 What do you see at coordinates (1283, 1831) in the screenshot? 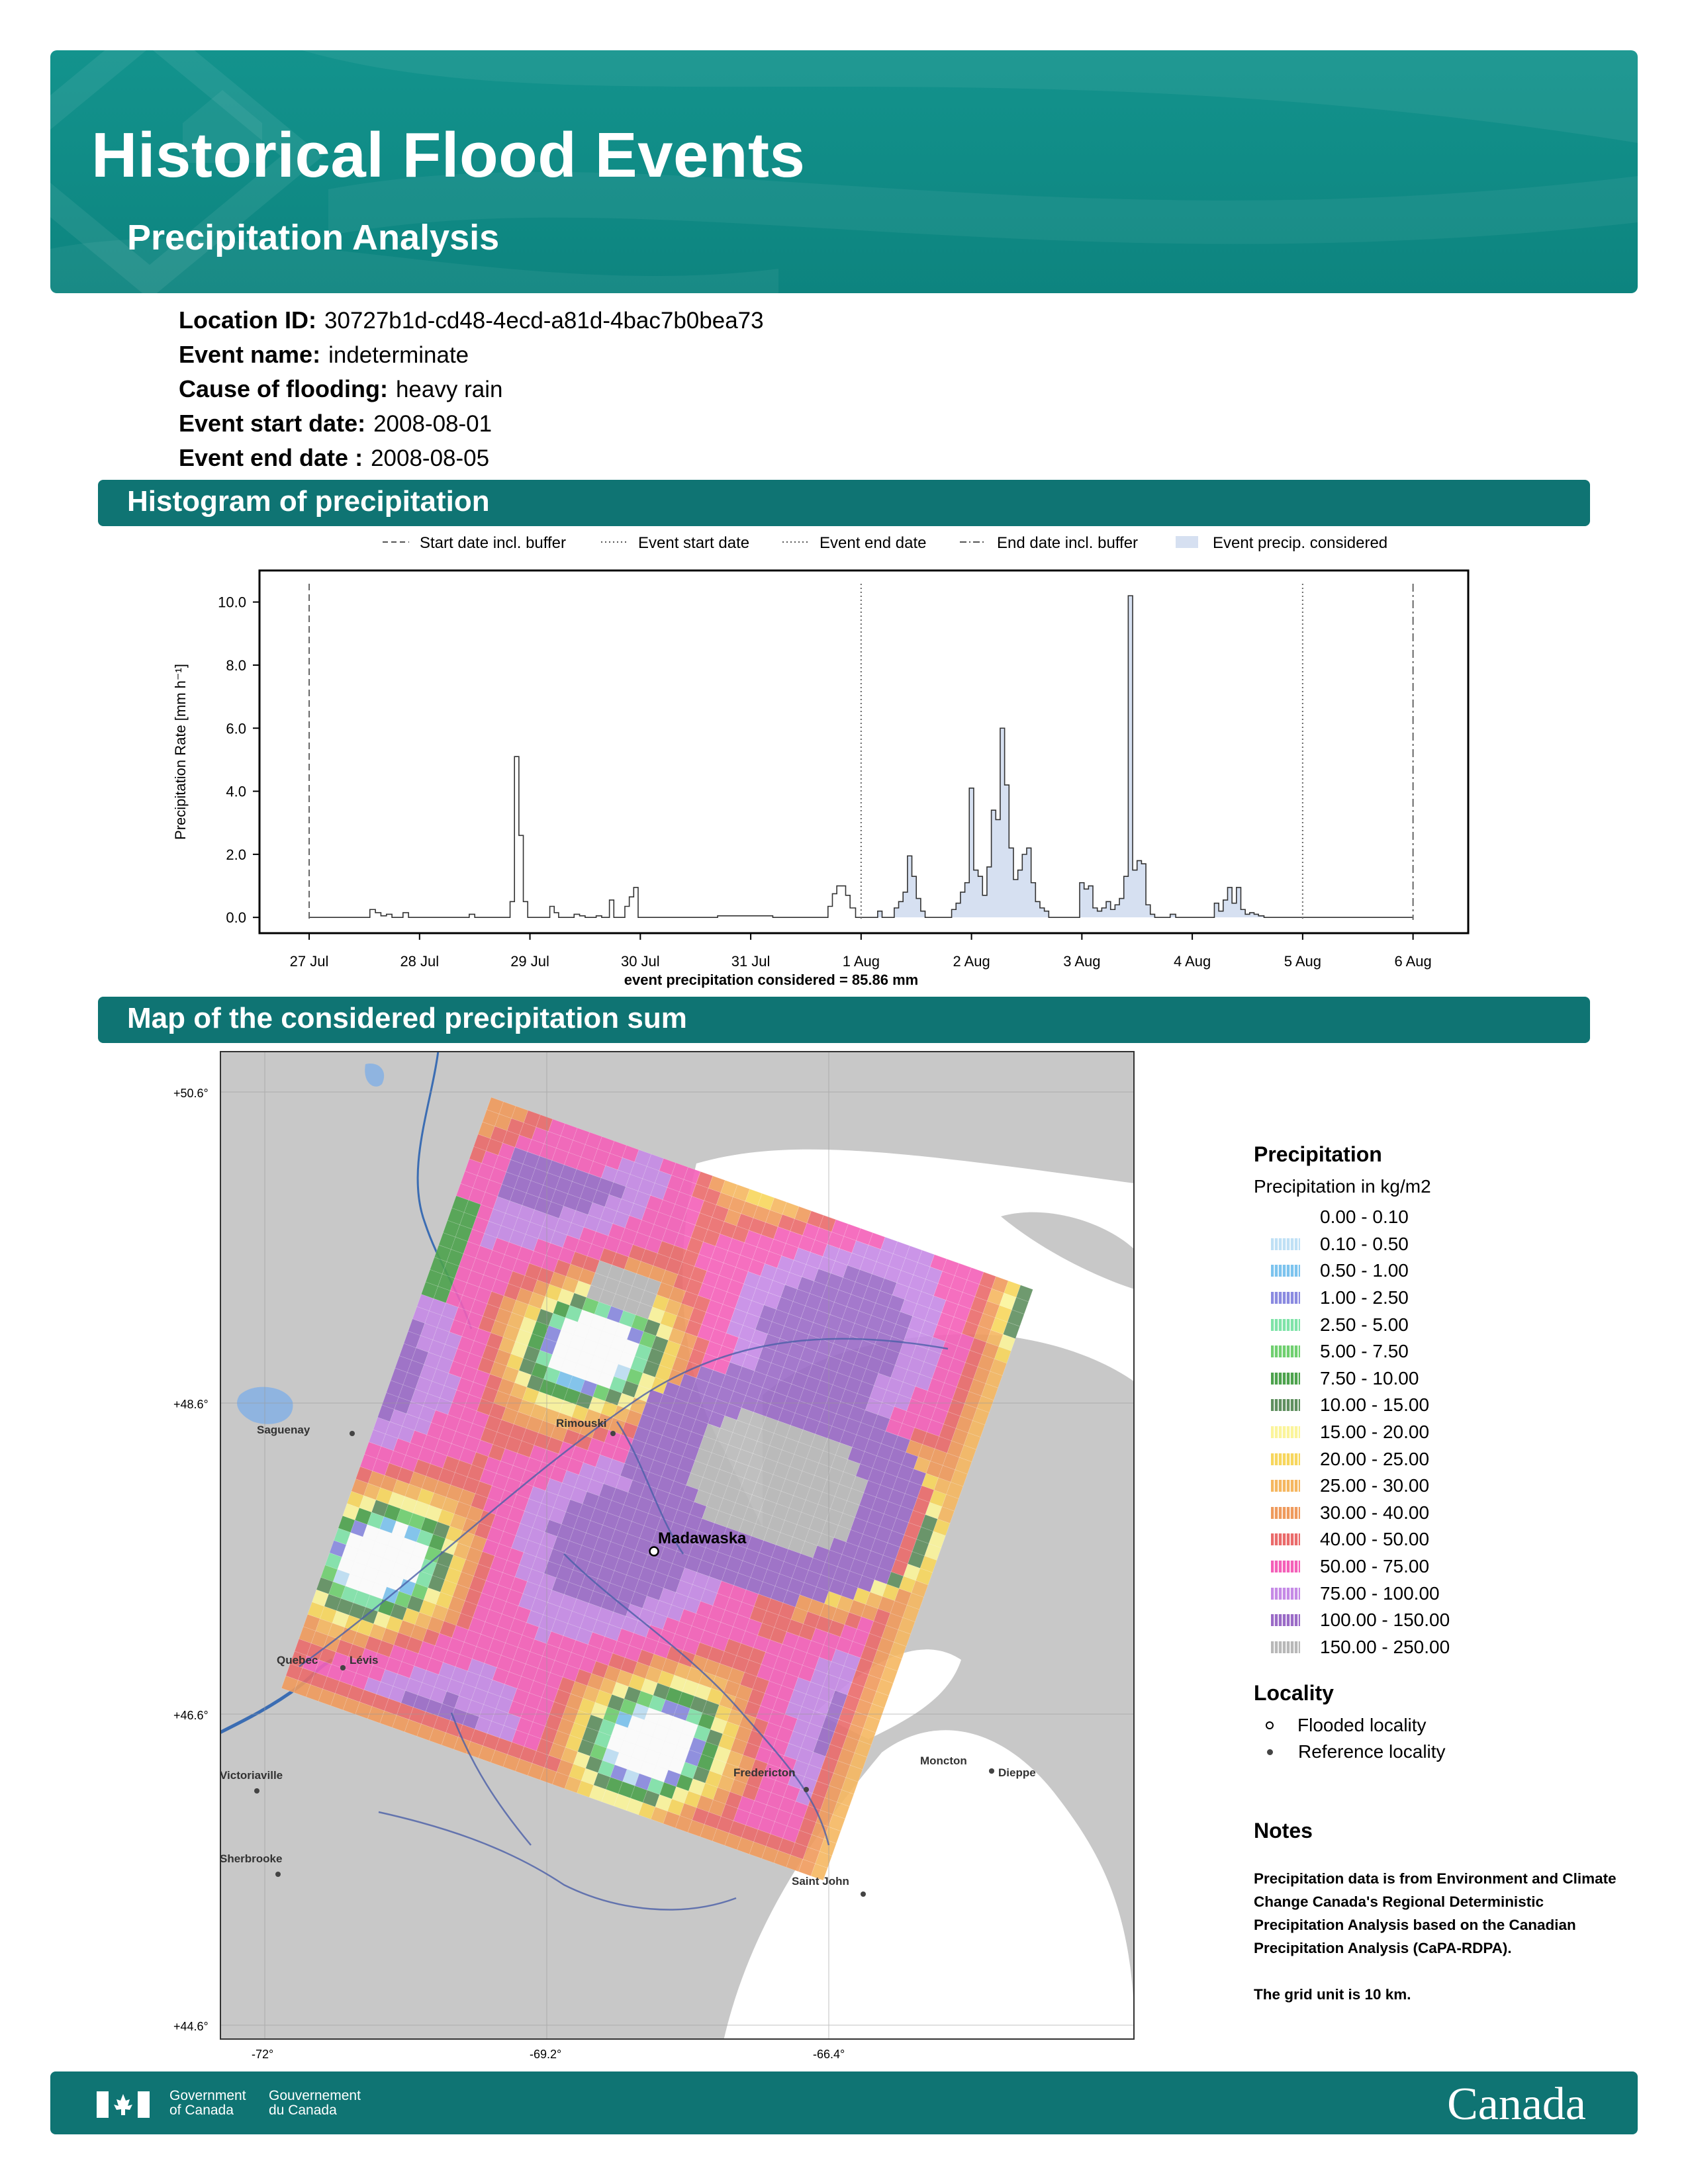
I see `notes-title: Notes` at bounding box center [1283, 1831].